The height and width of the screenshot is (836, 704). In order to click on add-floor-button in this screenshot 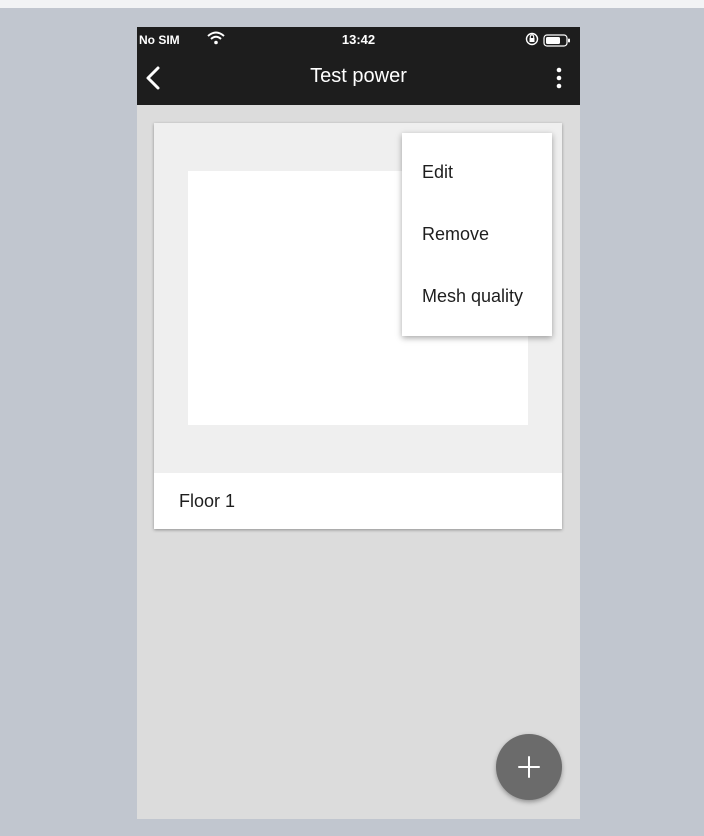, I will do `click(529, 767)`.